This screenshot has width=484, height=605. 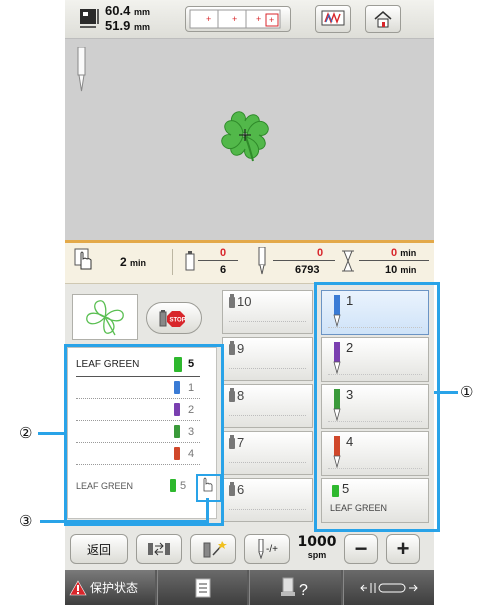 I want to click on monitor-icon, so click(x=333, y=18).